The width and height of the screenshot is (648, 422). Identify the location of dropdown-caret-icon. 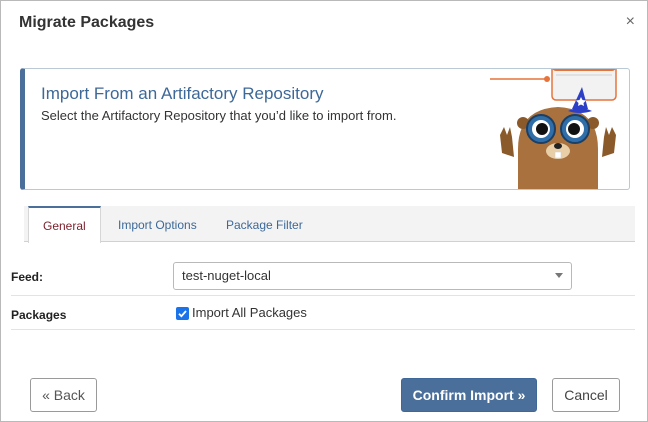
(559, 275).